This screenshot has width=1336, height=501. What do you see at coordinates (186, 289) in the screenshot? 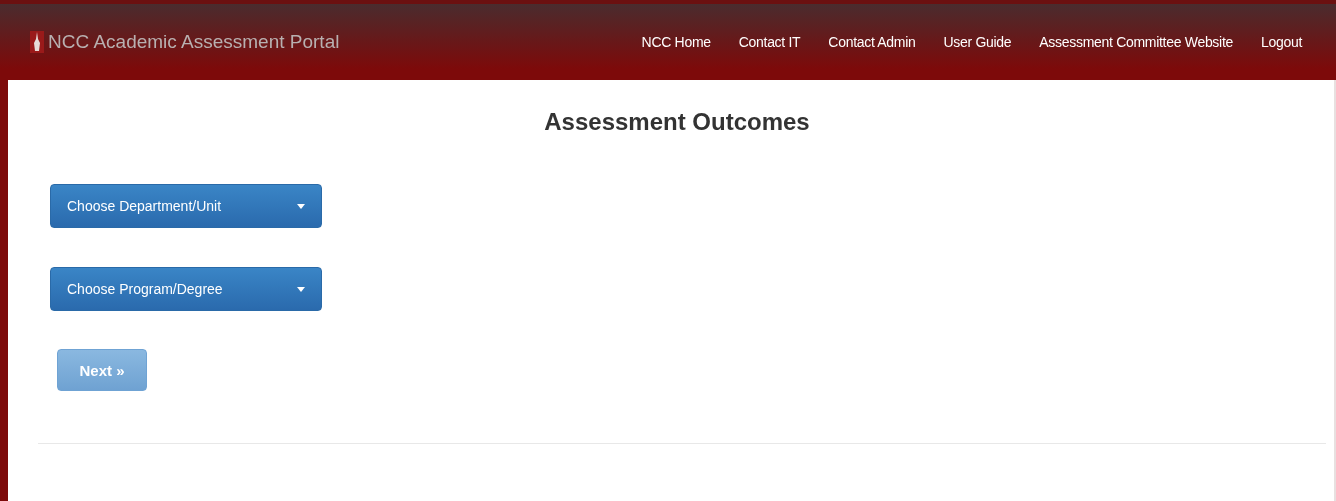
I see `dropdown-button: Choose Program/Degree` at bounding box center [186, 289].